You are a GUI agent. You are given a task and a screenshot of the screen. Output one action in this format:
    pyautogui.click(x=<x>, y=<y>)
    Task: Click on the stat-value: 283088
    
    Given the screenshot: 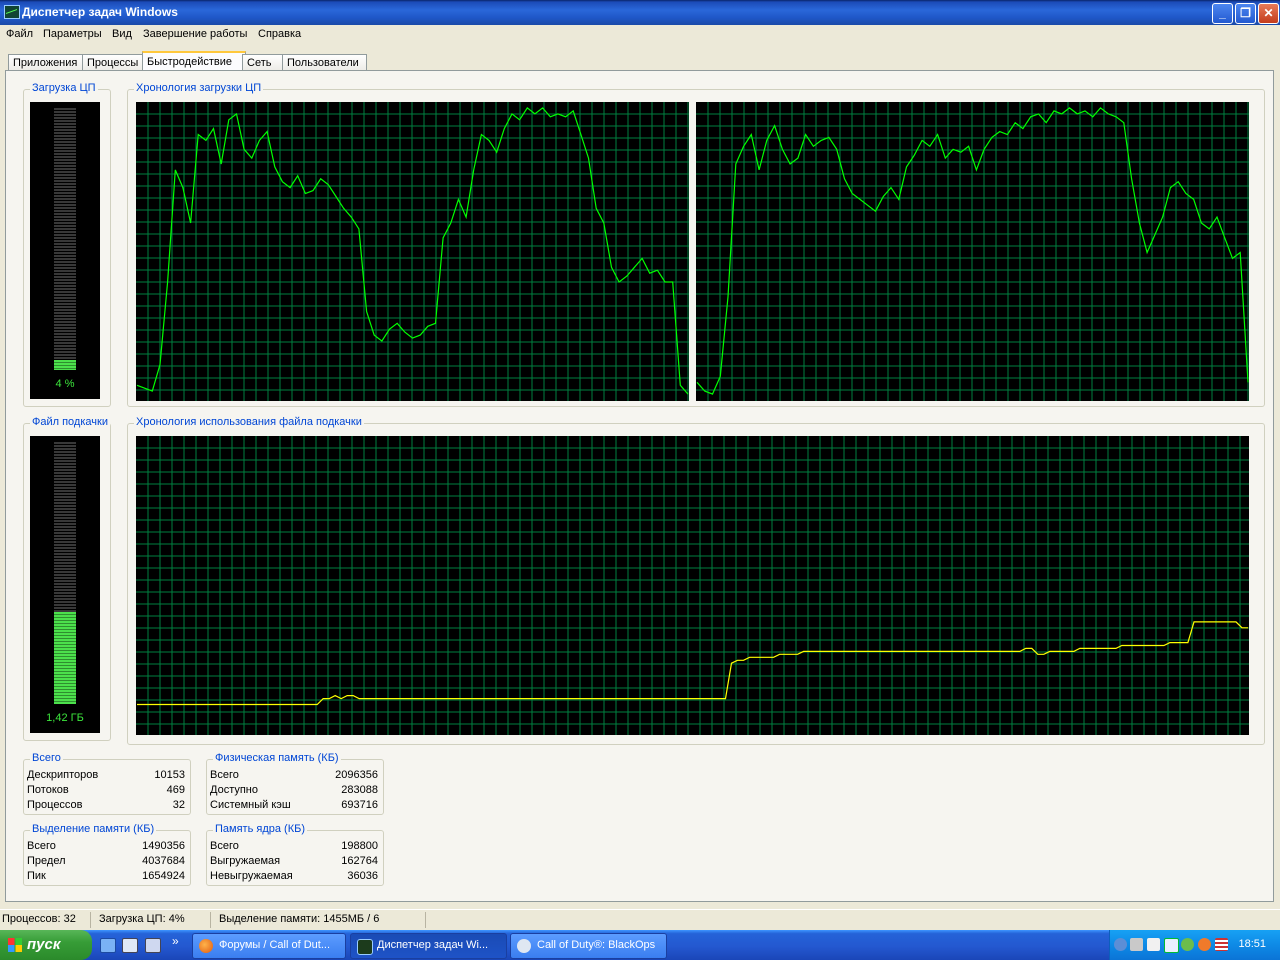 What is the action you would take?
    pyautogui.click(x=359, y=790)
    